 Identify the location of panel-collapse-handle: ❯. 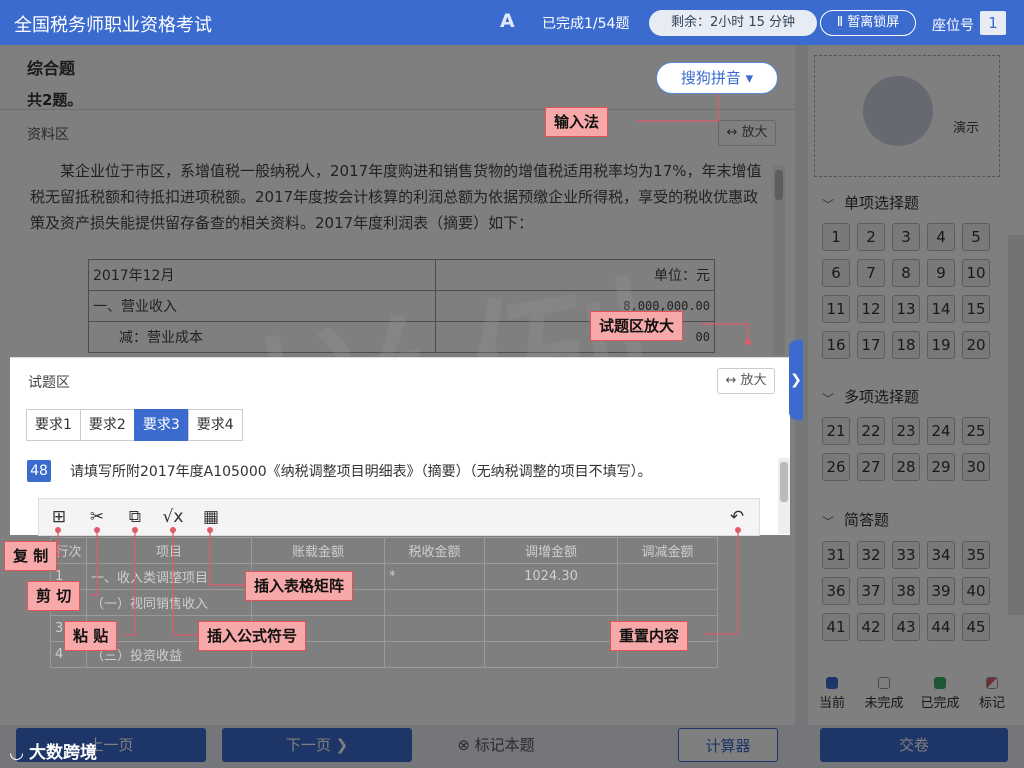
(796, 380).